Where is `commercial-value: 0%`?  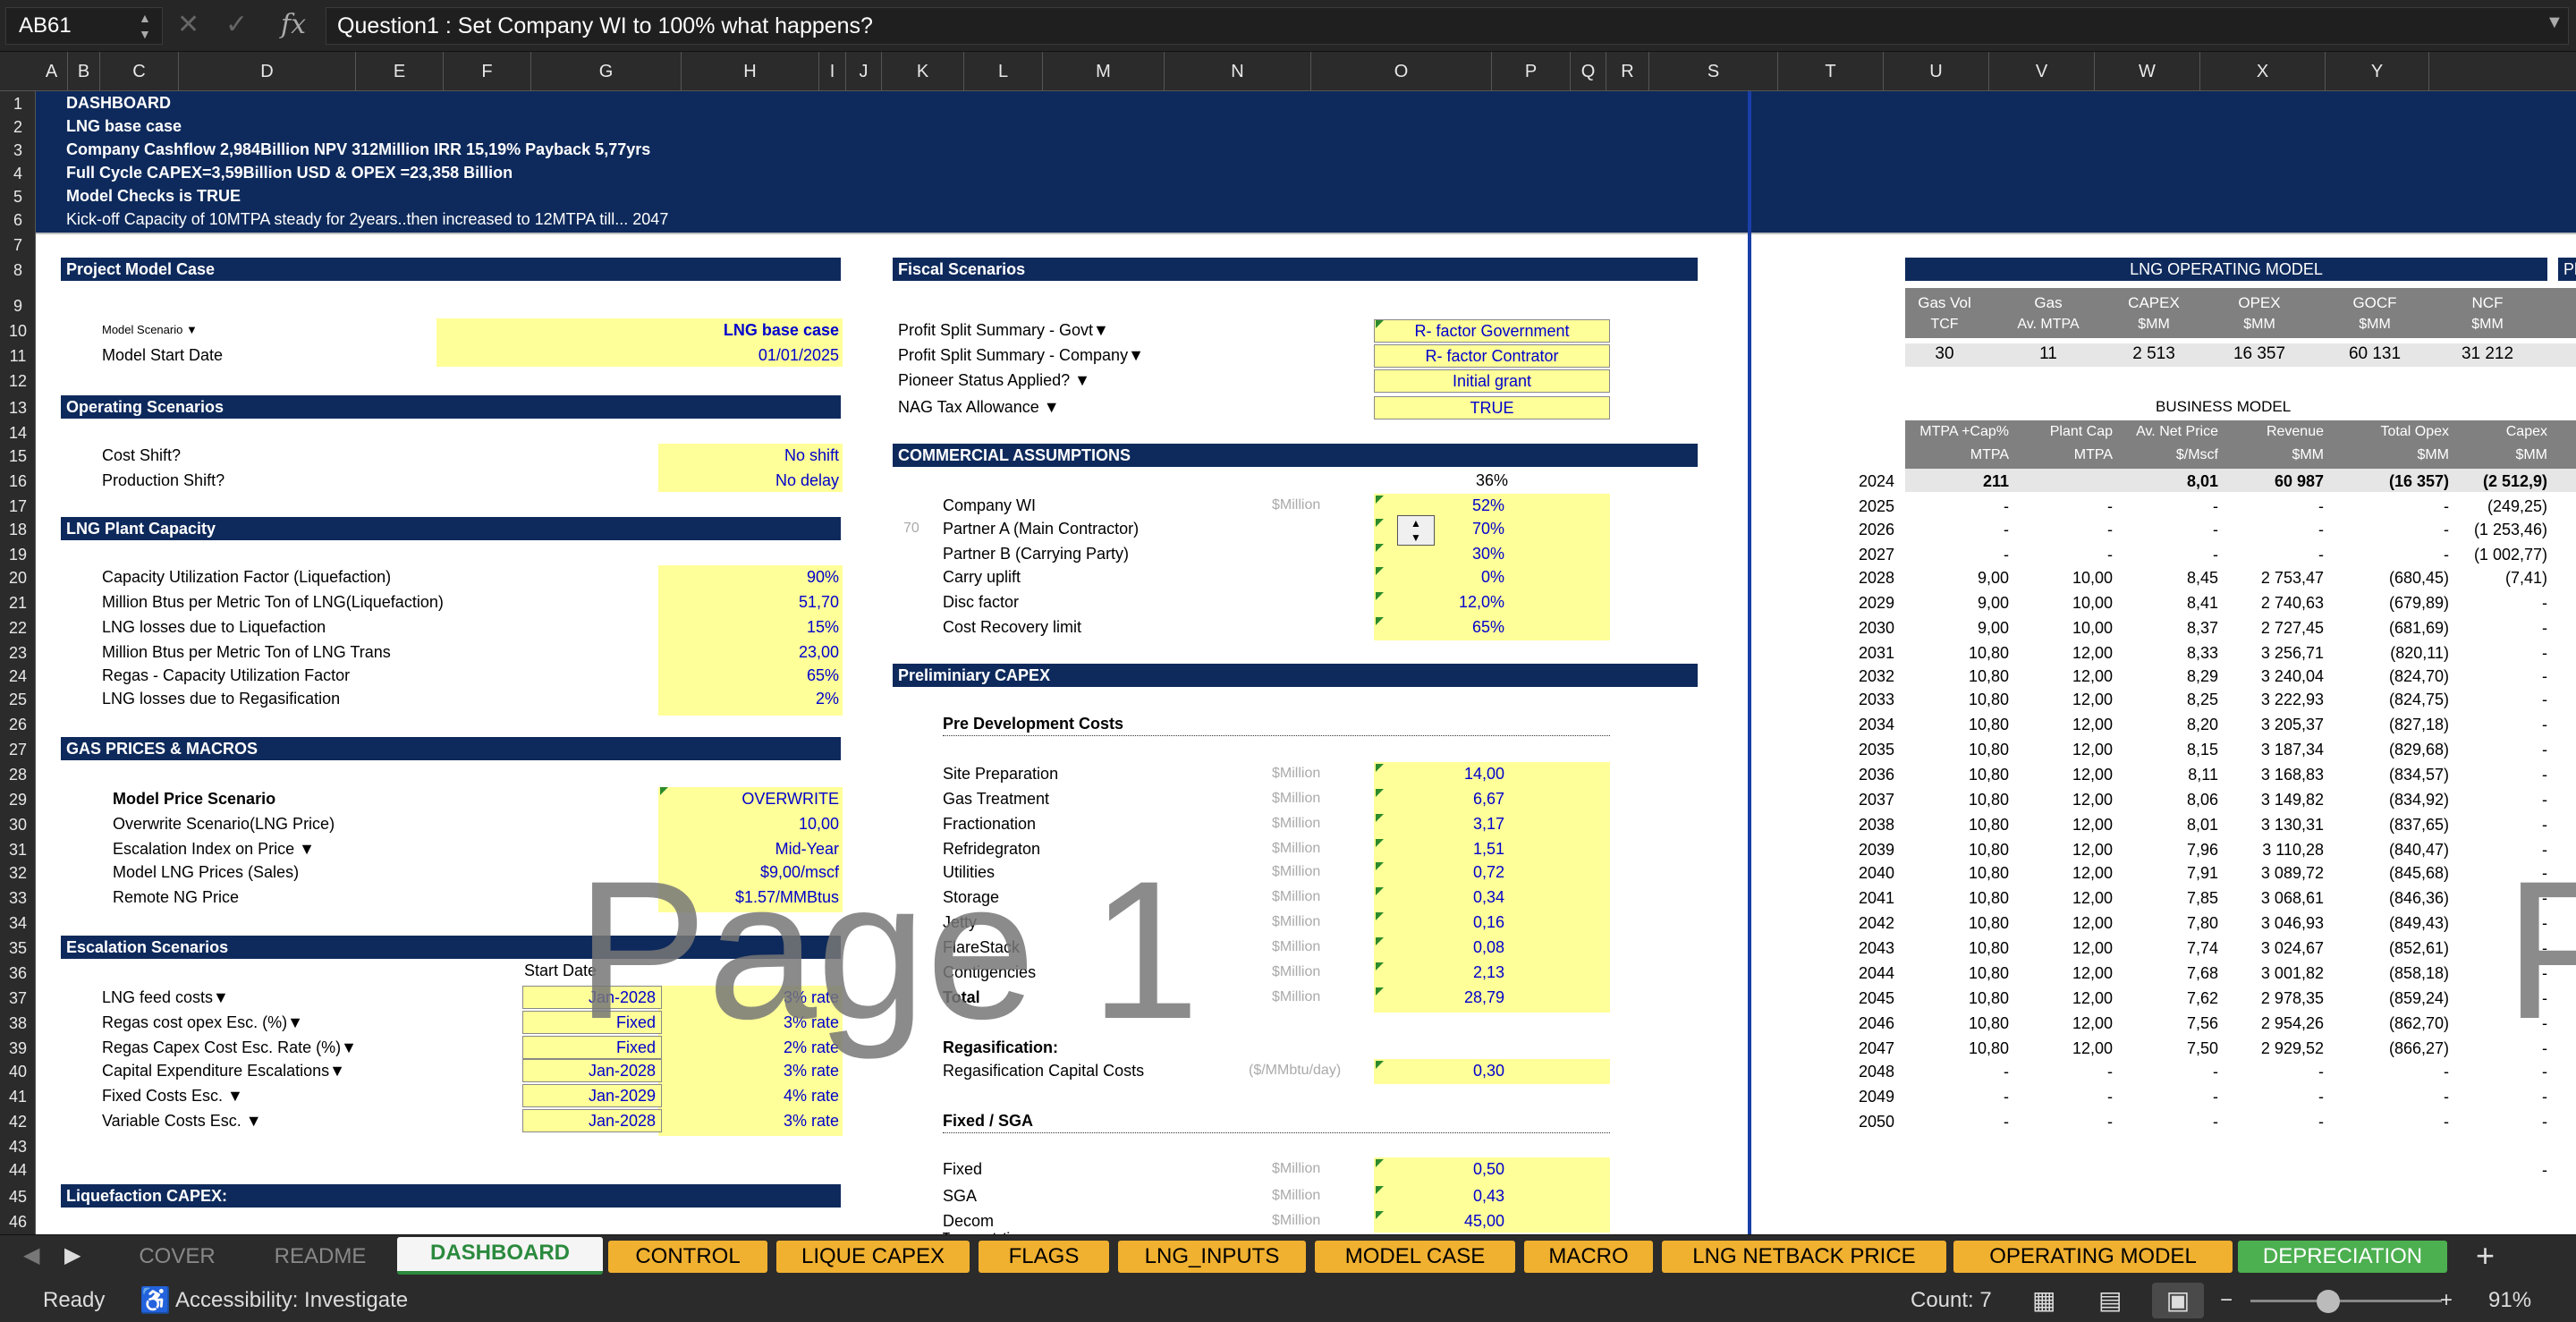 commercial-value: 0% is located at coordinates (1441, 577).